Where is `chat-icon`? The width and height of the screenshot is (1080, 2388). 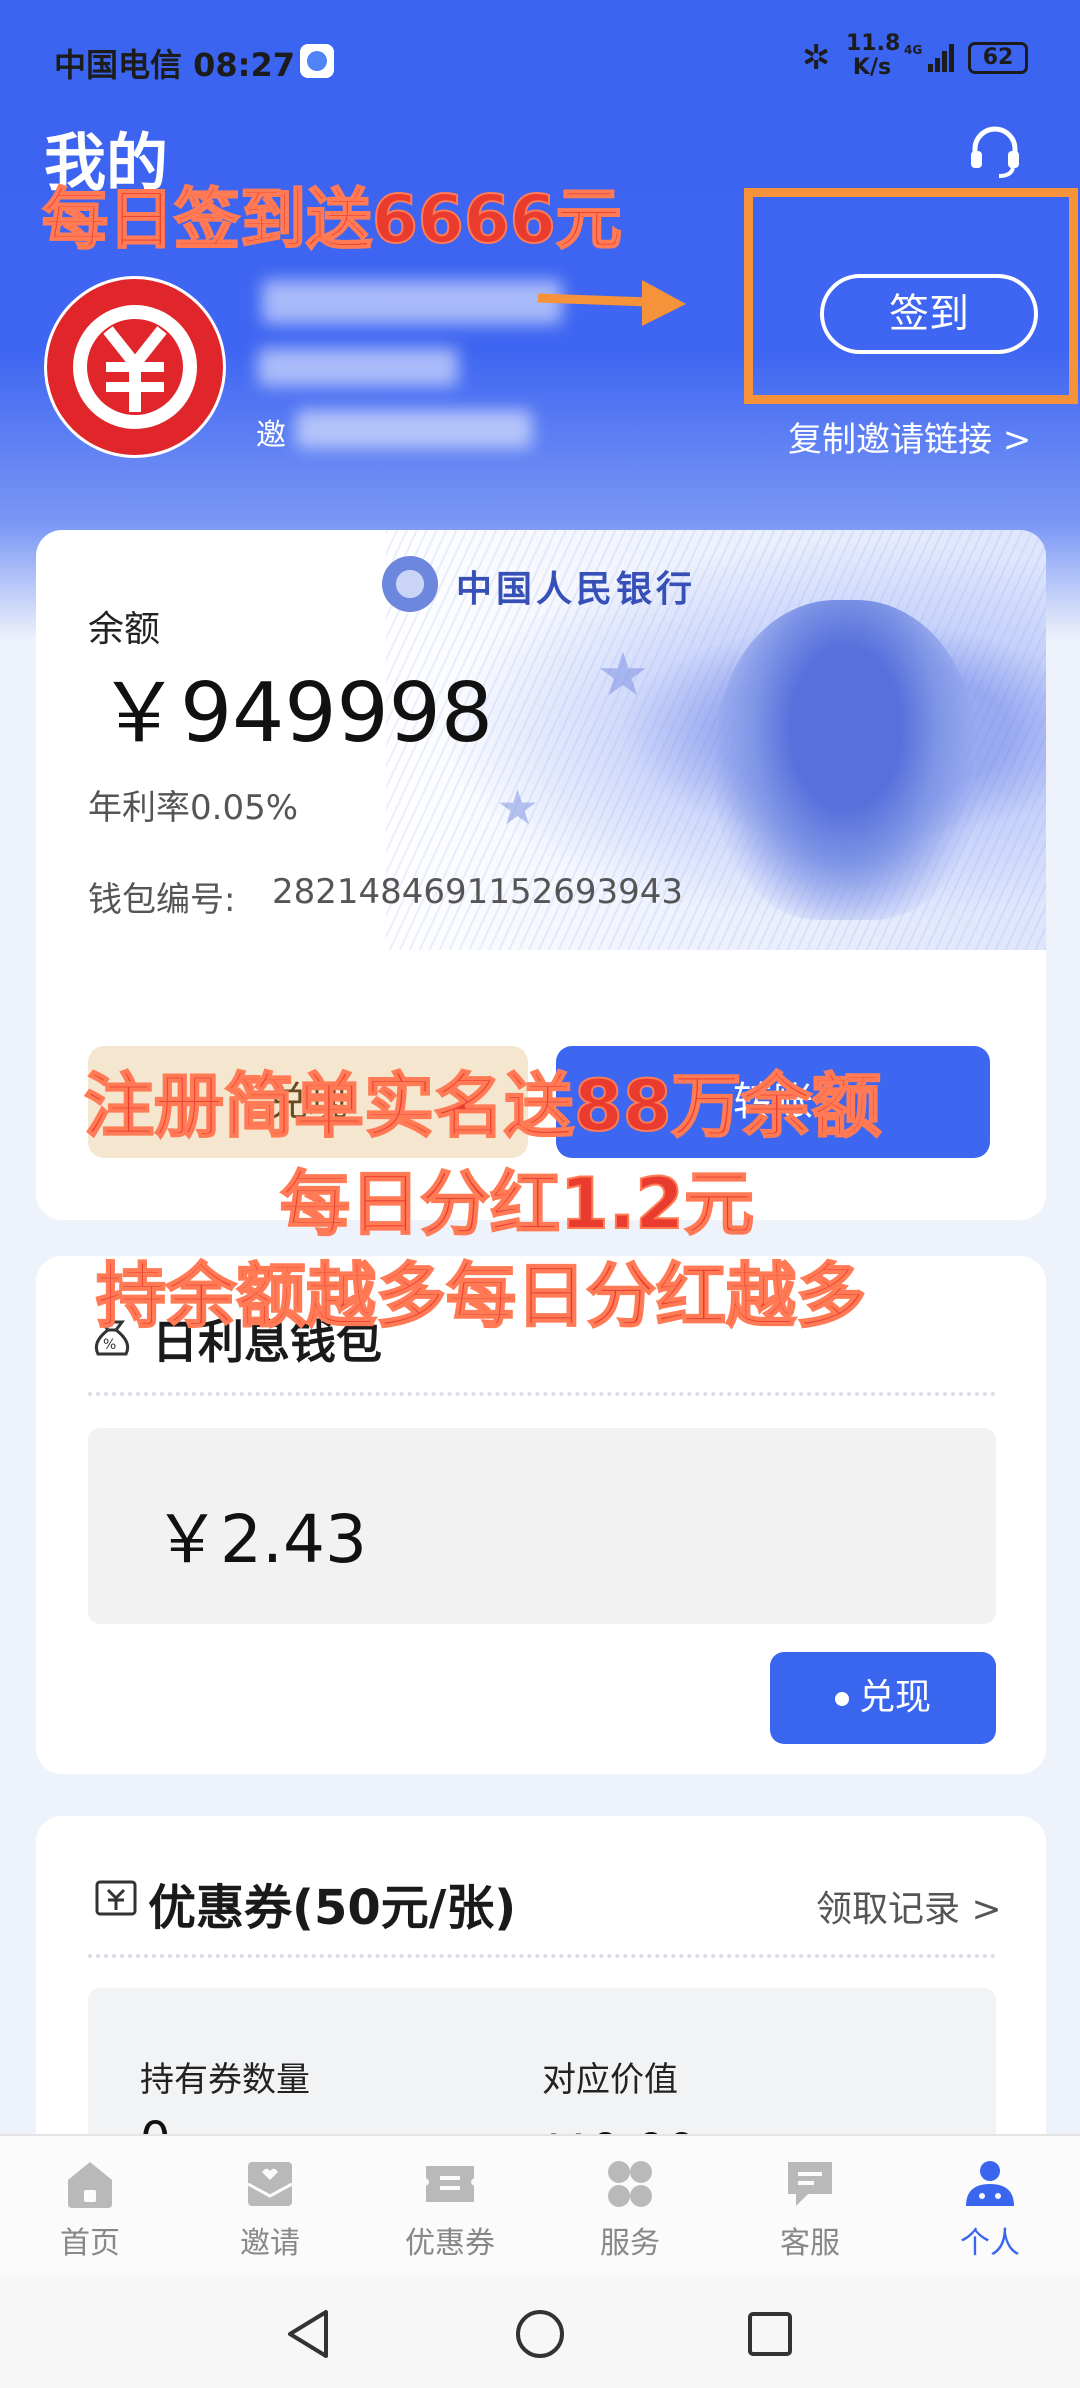
chat-icon is located at coordinates (810, 2184).